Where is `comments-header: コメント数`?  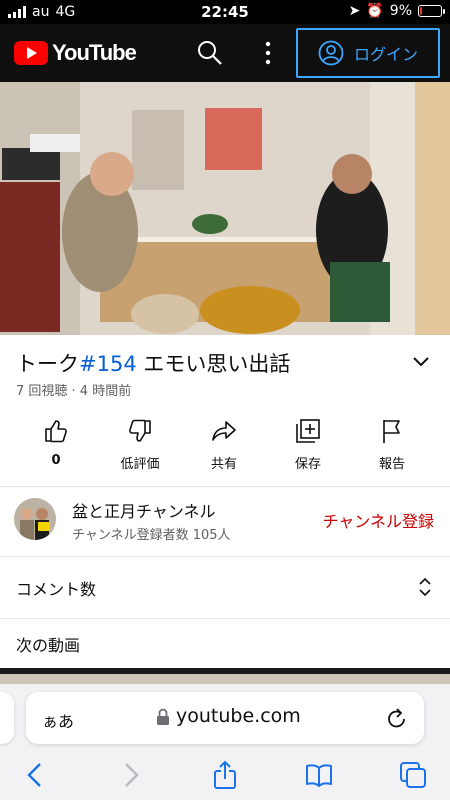 comments-header: コメント数 is located at coordinates (56, 588).